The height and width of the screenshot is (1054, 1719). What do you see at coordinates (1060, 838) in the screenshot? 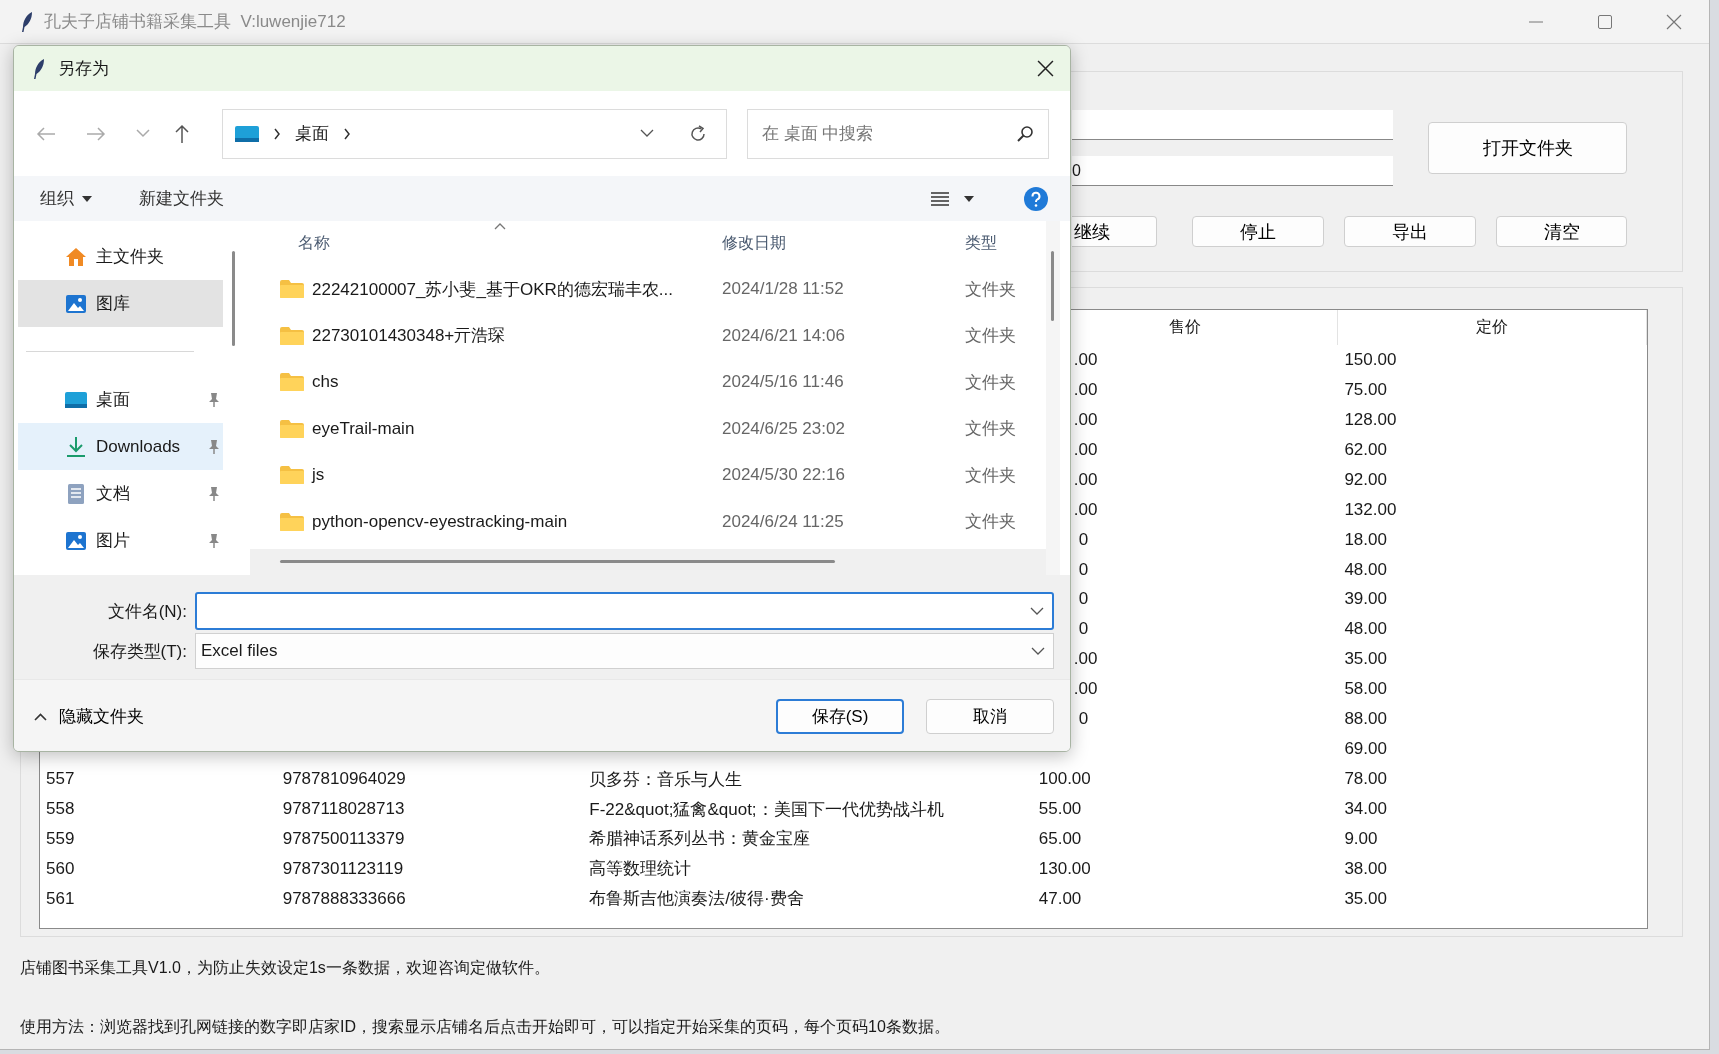
I see `table-cell: 65.00` at bounding box center [1060, 838].